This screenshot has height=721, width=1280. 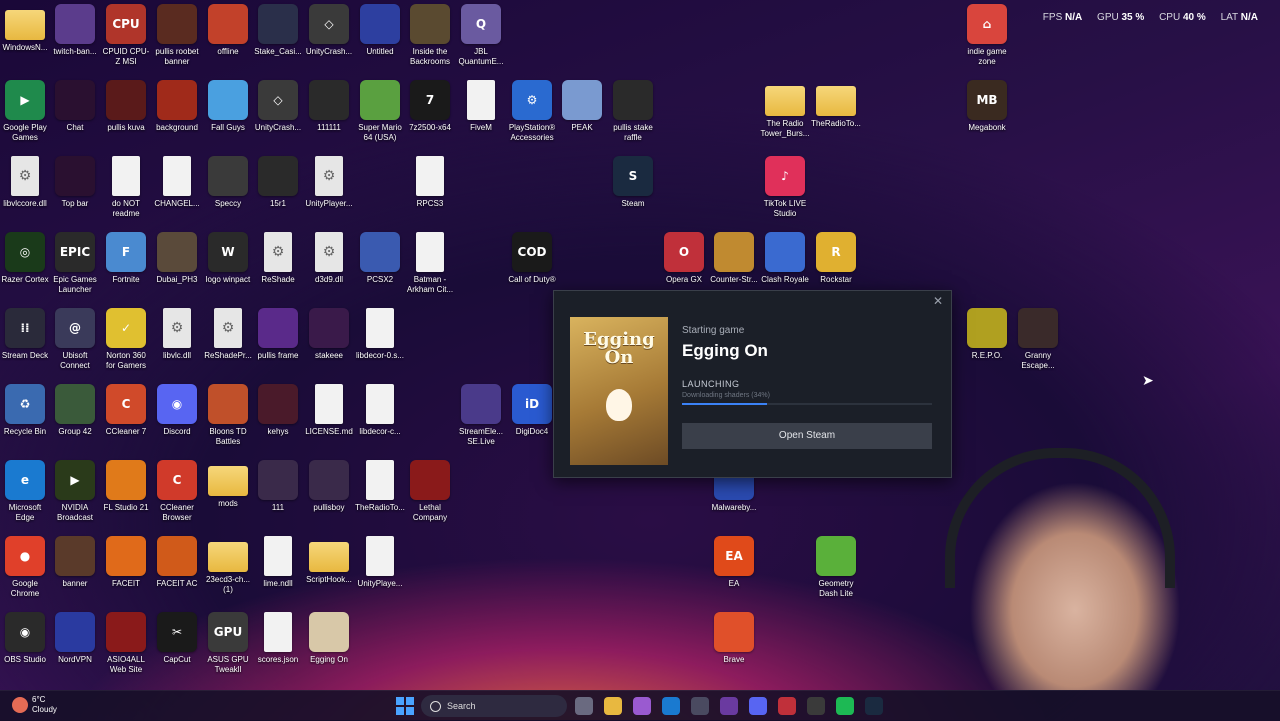 What do you see at coordinates (75, 113) in the screenshot?
I see `desktop-icon: Chat` at bounding box center [75, 113].